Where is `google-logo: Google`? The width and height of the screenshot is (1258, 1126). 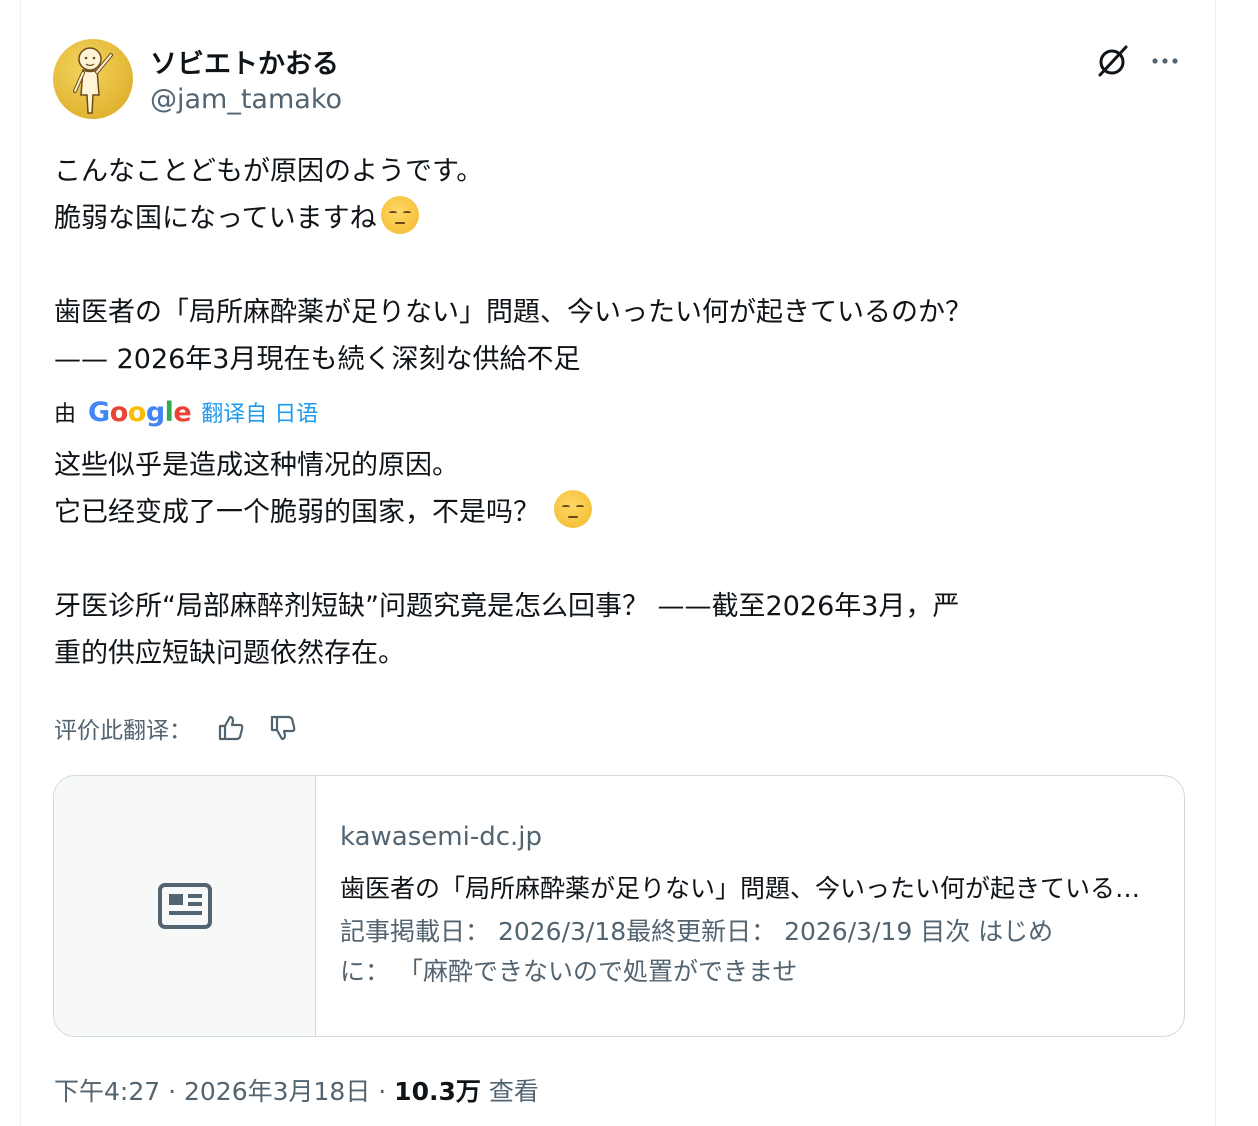 google-logo: Google is located at coordinates (140, 412).